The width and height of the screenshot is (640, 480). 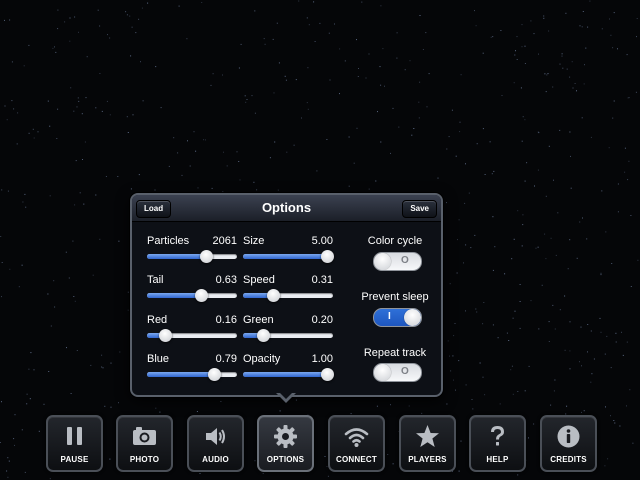 What do you see at coordinates (568, 443) in the screenshot?
I see `credits-button: CREDITS` at bounding box center [568, 443].